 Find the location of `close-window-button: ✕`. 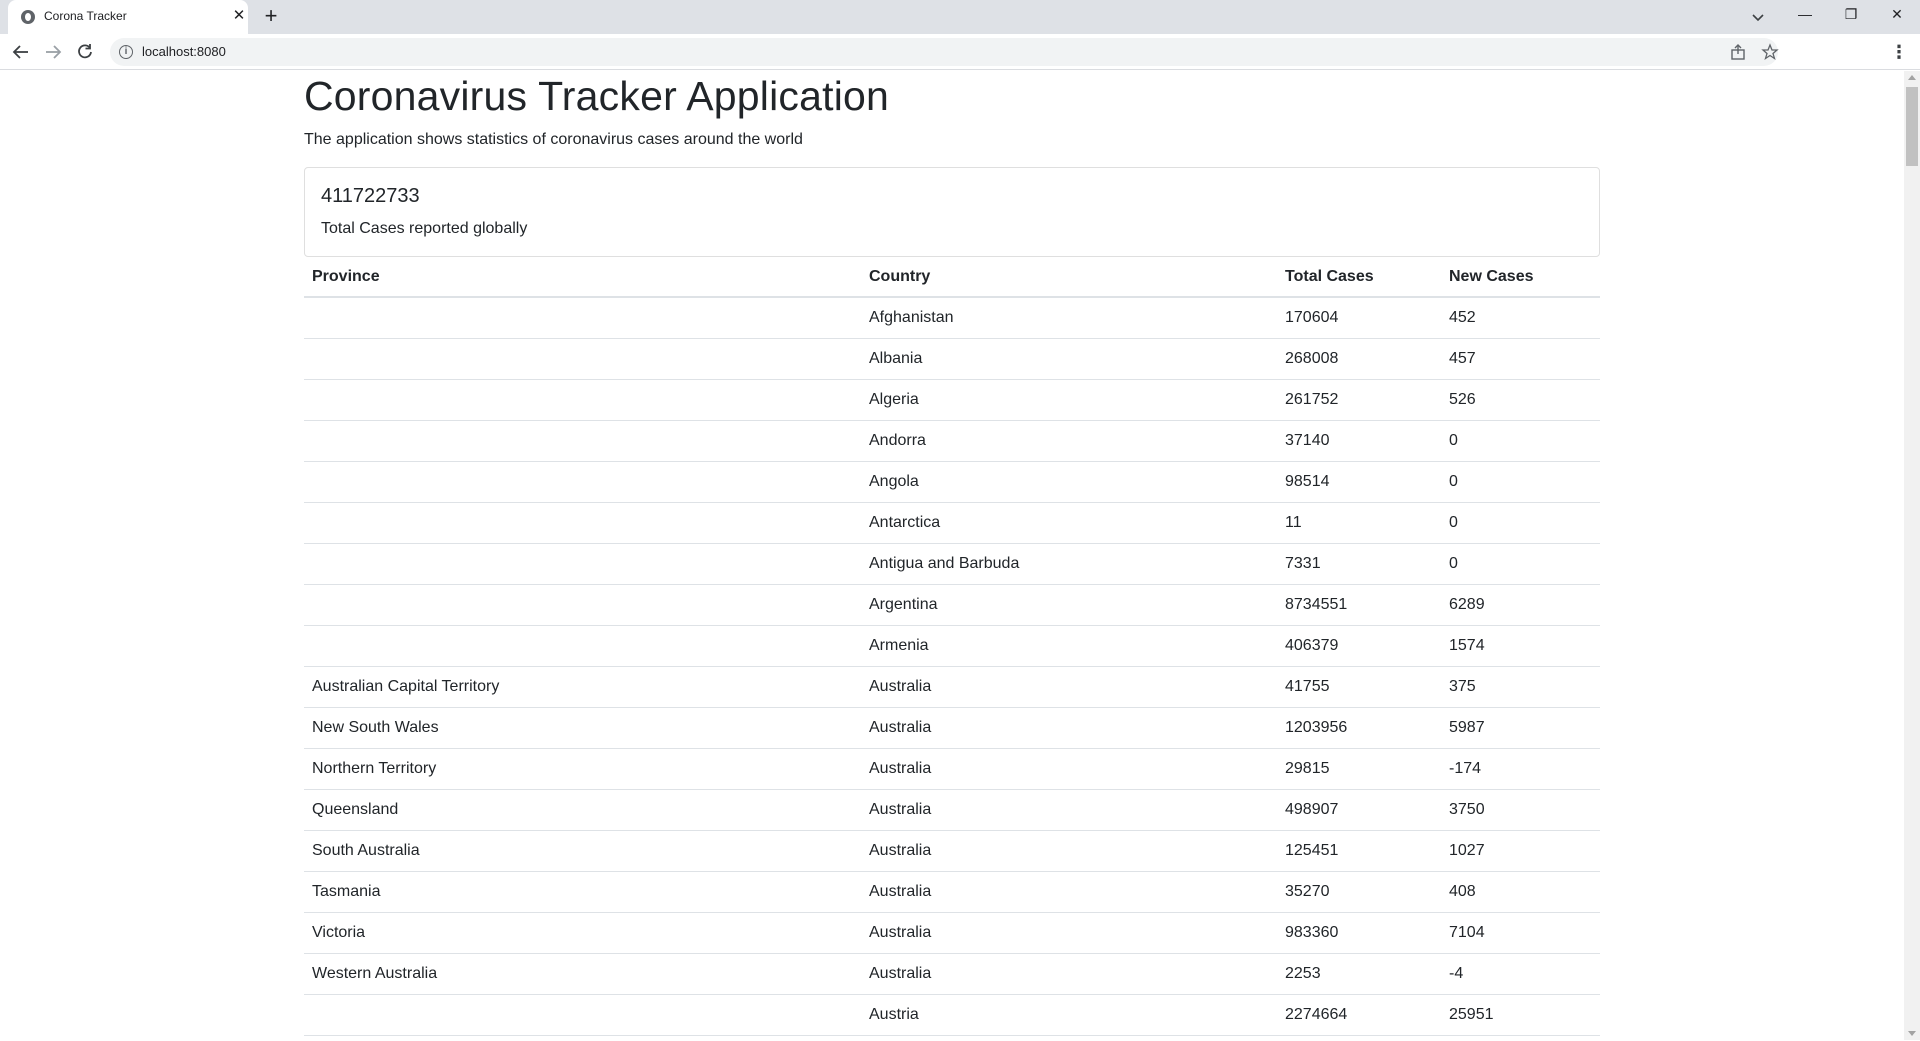

close-window-button: ✕ is located at coordinates (1897, 15).